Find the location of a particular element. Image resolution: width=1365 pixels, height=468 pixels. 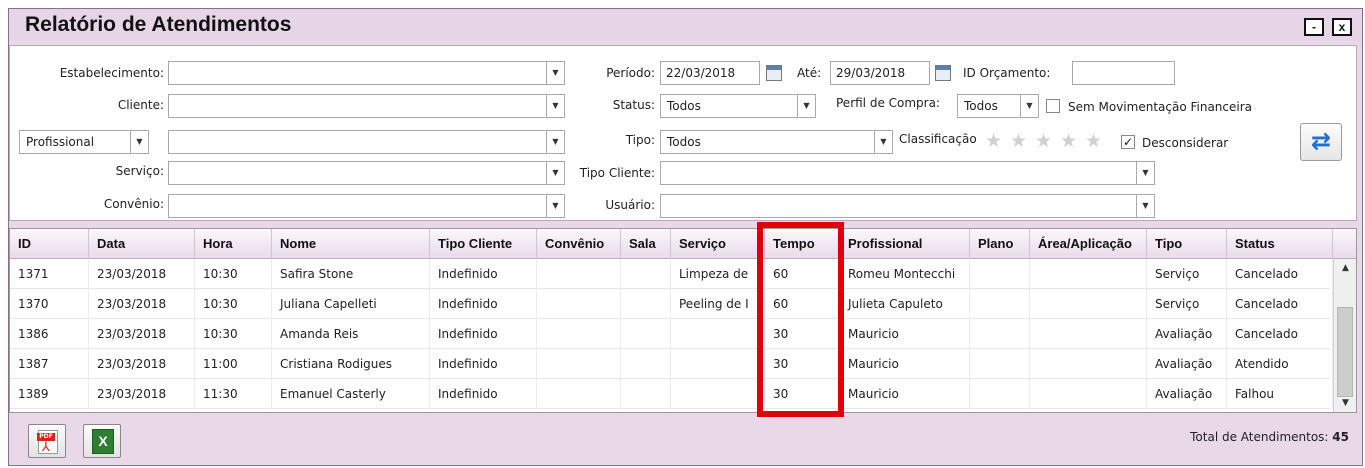

table-cell: 1387 is located at coordinates (49, 364).